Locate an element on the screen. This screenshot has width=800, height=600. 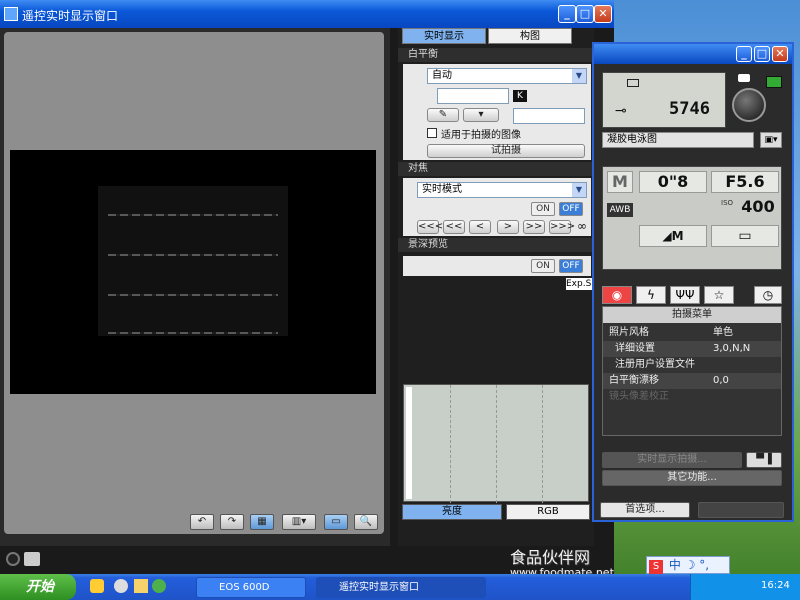
ie-icon is located at coordinates (121, 586).